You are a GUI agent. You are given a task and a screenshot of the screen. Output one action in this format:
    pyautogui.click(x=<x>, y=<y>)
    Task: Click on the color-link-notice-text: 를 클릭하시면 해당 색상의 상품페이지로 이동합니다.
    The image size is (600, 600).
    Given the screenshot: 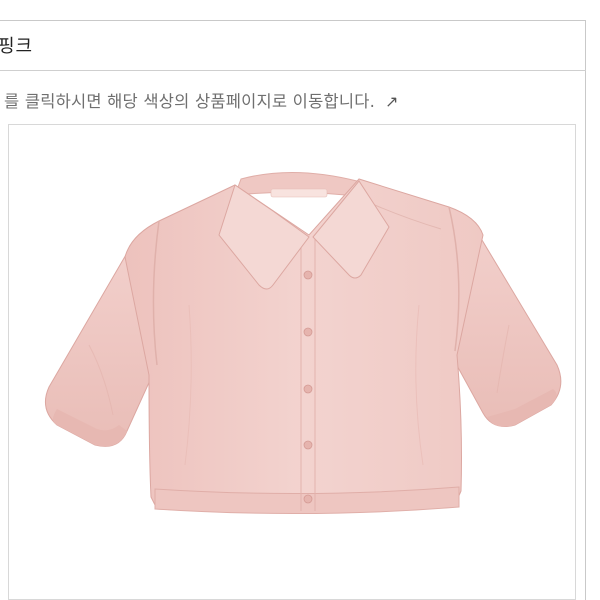 What is the action you would take?
    pyautogui.click(x=190, y=101)
    